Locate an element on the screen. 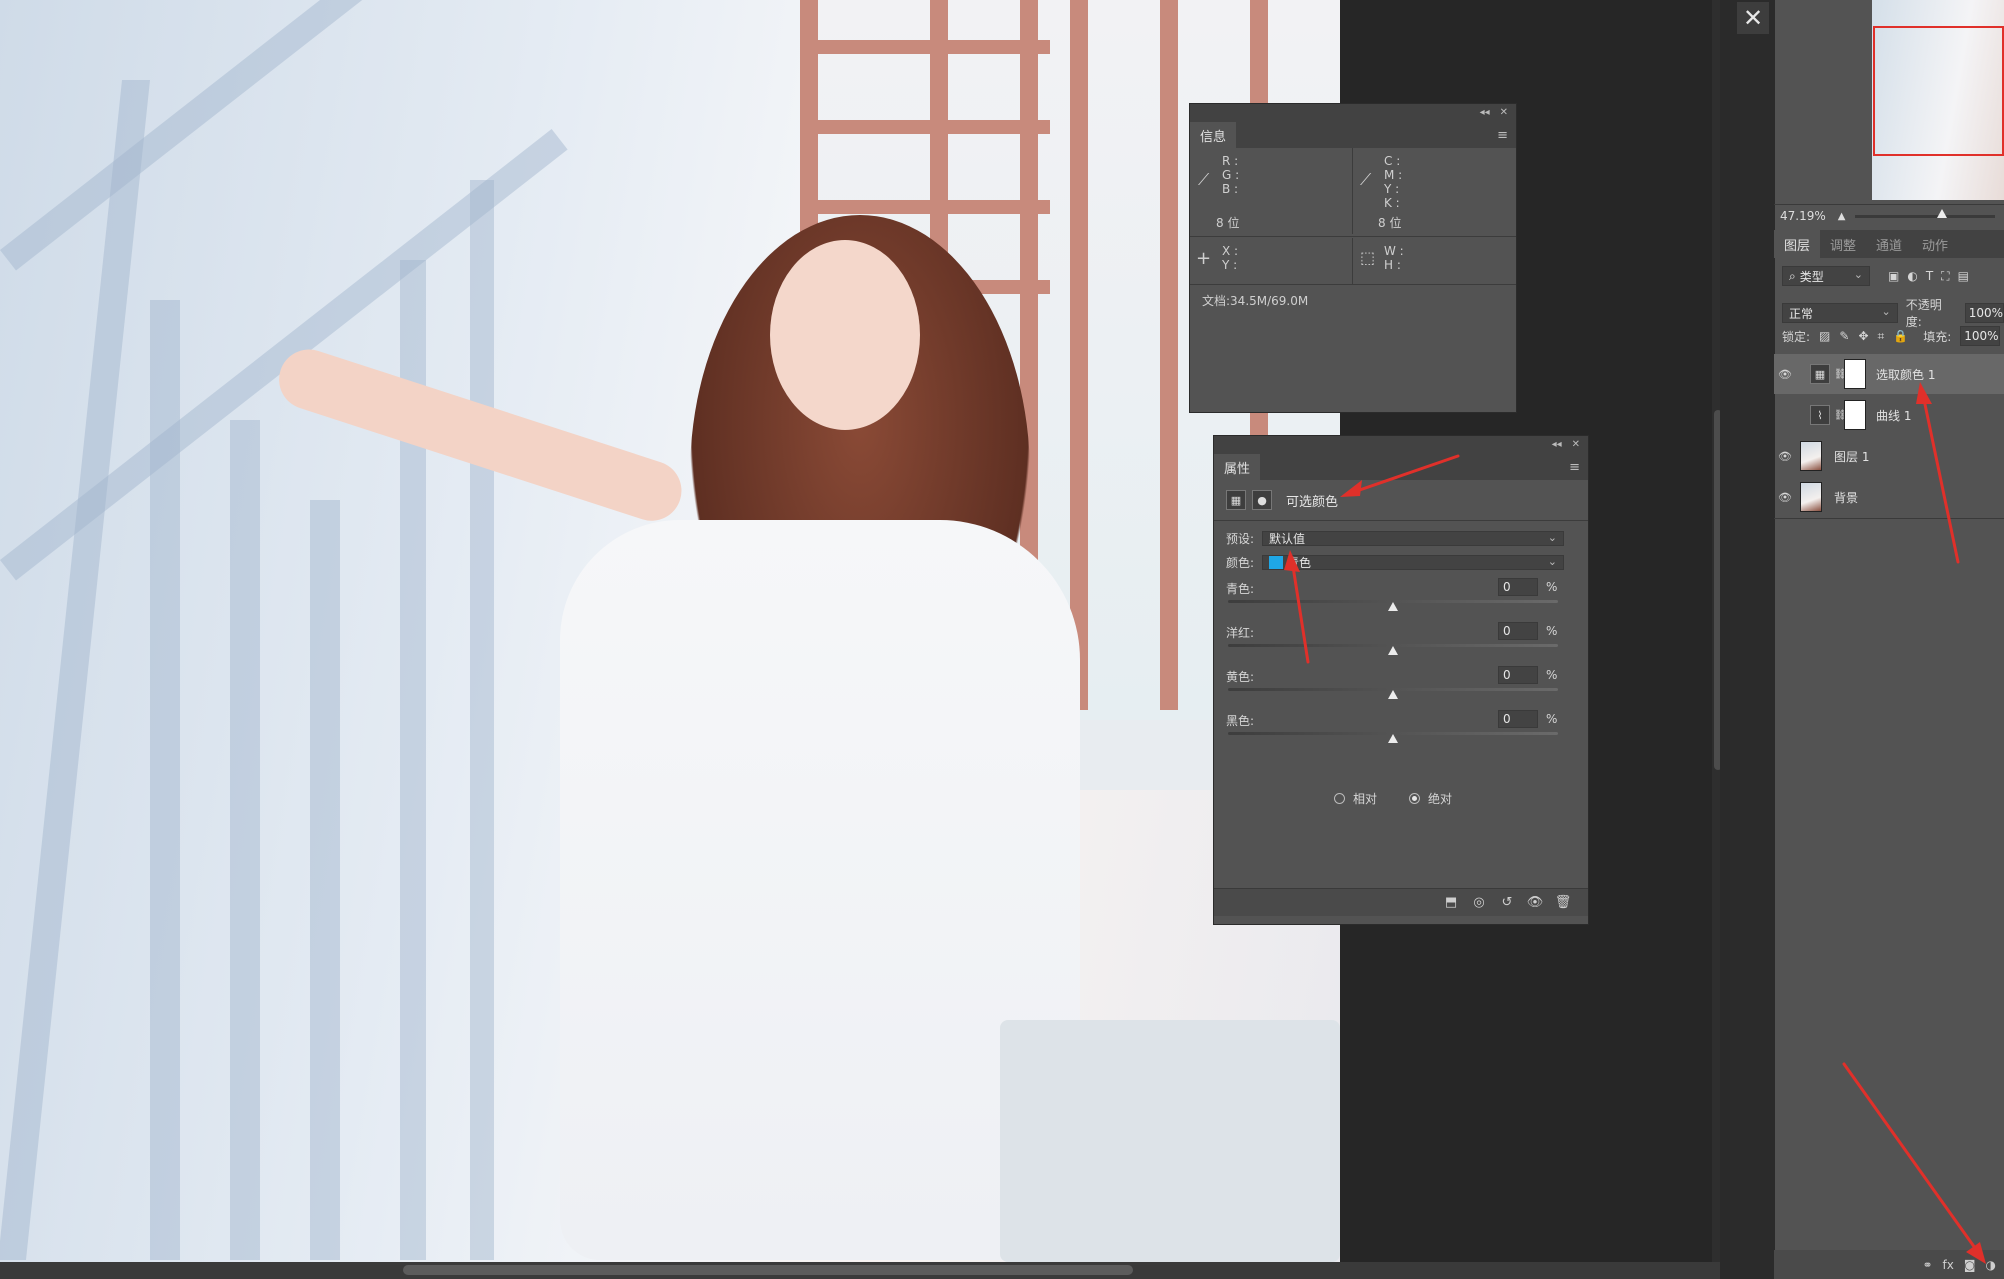 Image resolution: width=2004 pixels, height=1279 pixels. tab-actions: 动作 is located at coordinates (1935, 244).